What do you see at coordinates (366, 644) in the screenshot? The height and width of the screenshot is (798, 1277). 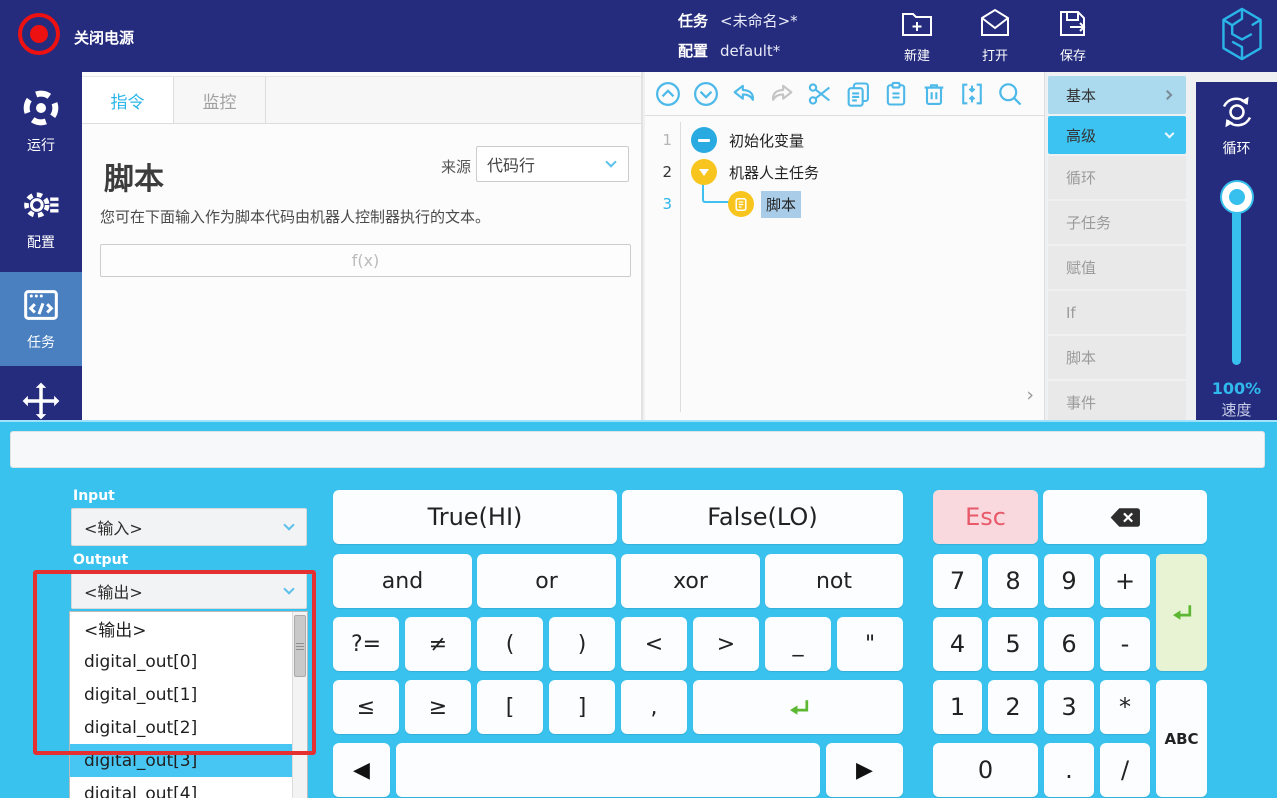 I see `key-q-eq: ?=` at bounding box center [366, 644].